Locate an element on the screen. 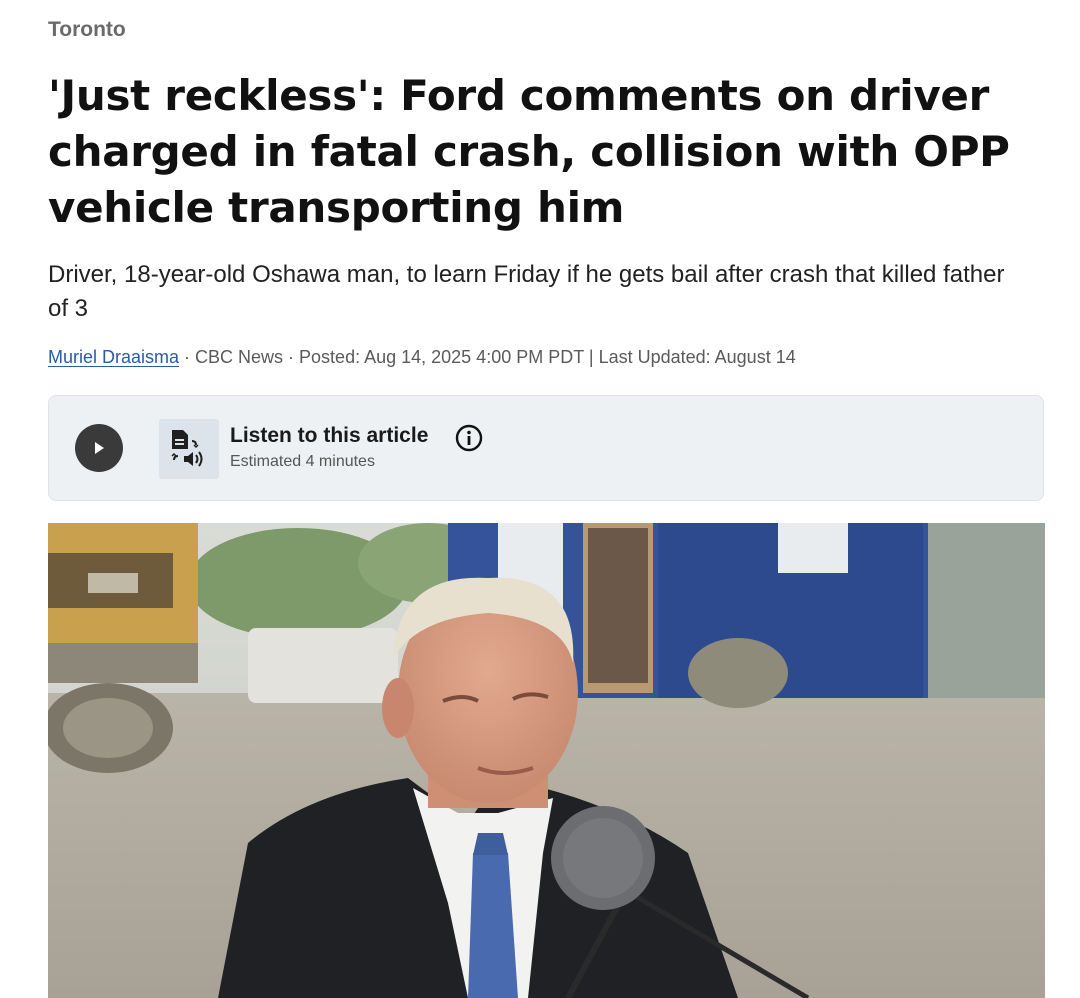 The width and height of the screenshot is (1080, 998). play-icon is located at coordinates (99, 448).